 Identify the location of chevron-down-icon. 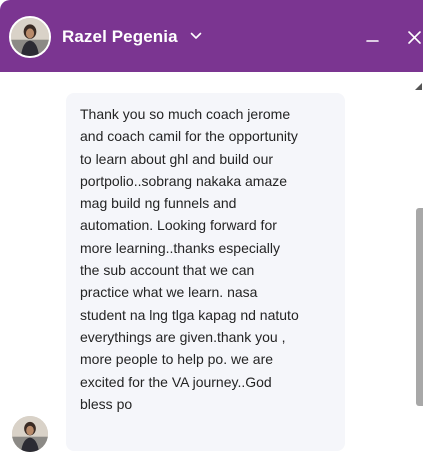
(196, 36).